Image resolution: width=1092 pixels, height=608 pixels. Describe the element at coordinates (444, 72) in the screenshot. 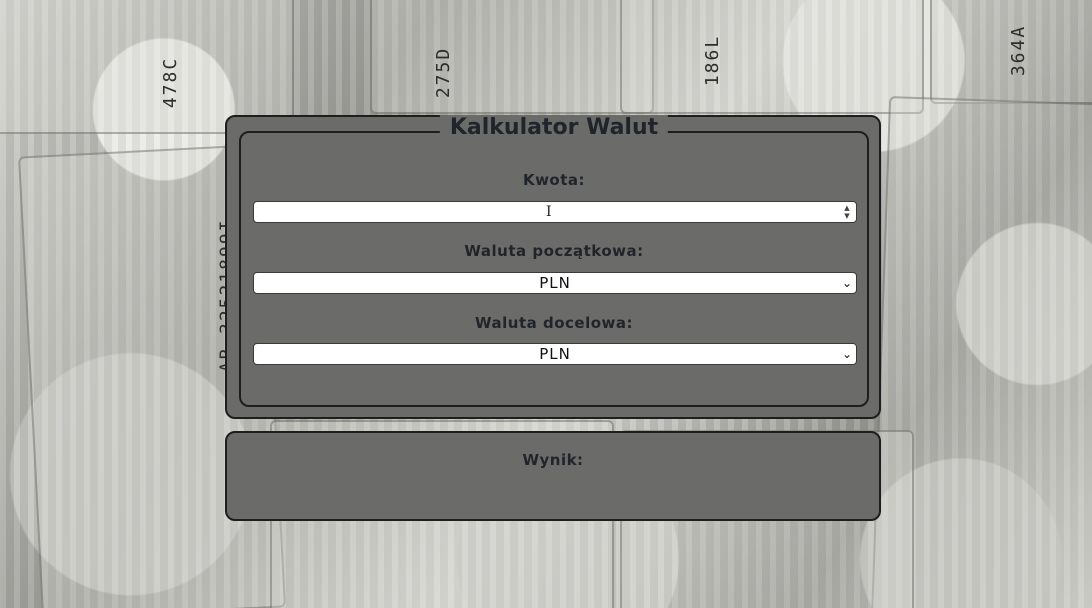

I see `bill-serial: 275D` at that location.